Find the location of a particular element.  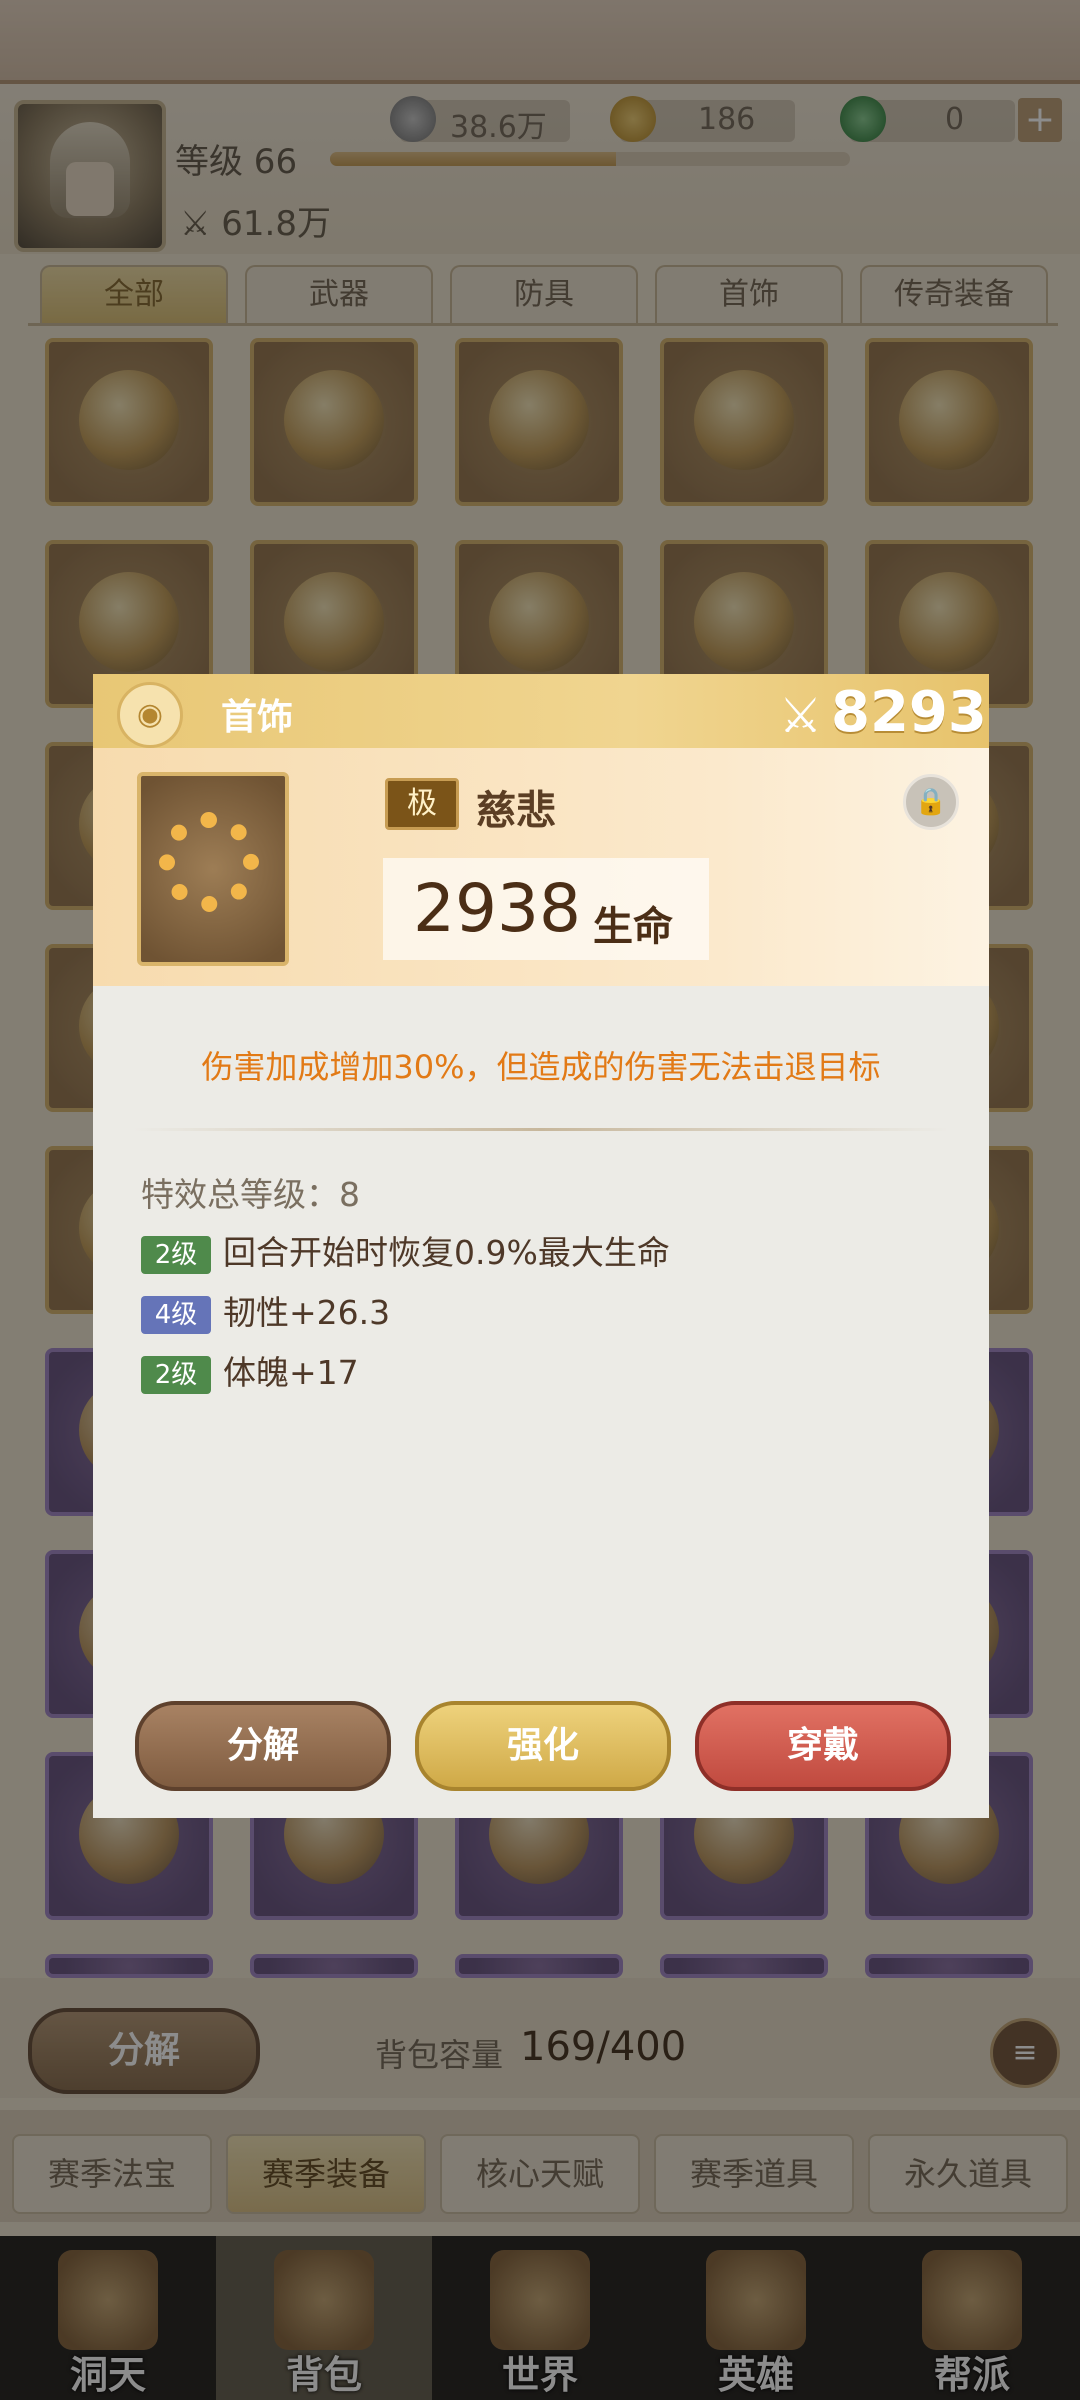

effect-row: 2级 体魄+17 is located at coordinates (250, 1370).